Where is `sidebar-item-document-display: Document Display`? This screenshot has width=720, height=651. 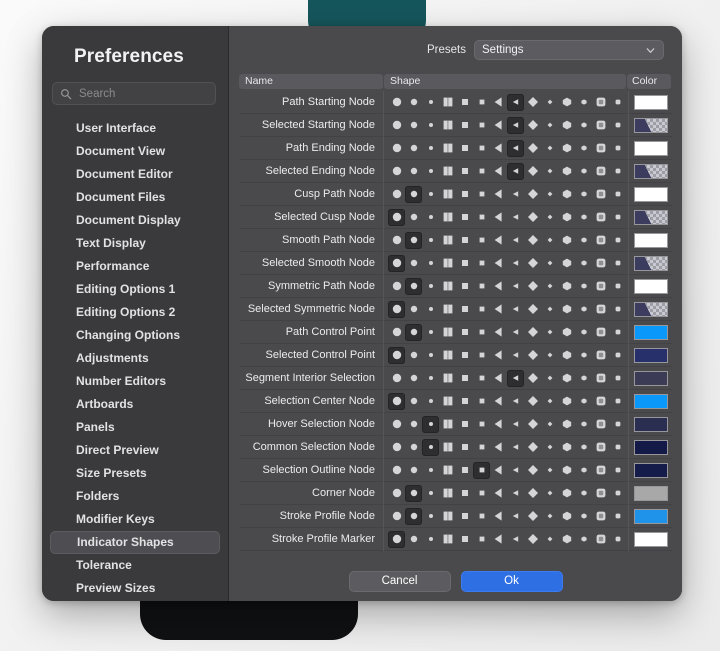 sidebar-item-document-display: Document Display is located at coordinates (135, 220).